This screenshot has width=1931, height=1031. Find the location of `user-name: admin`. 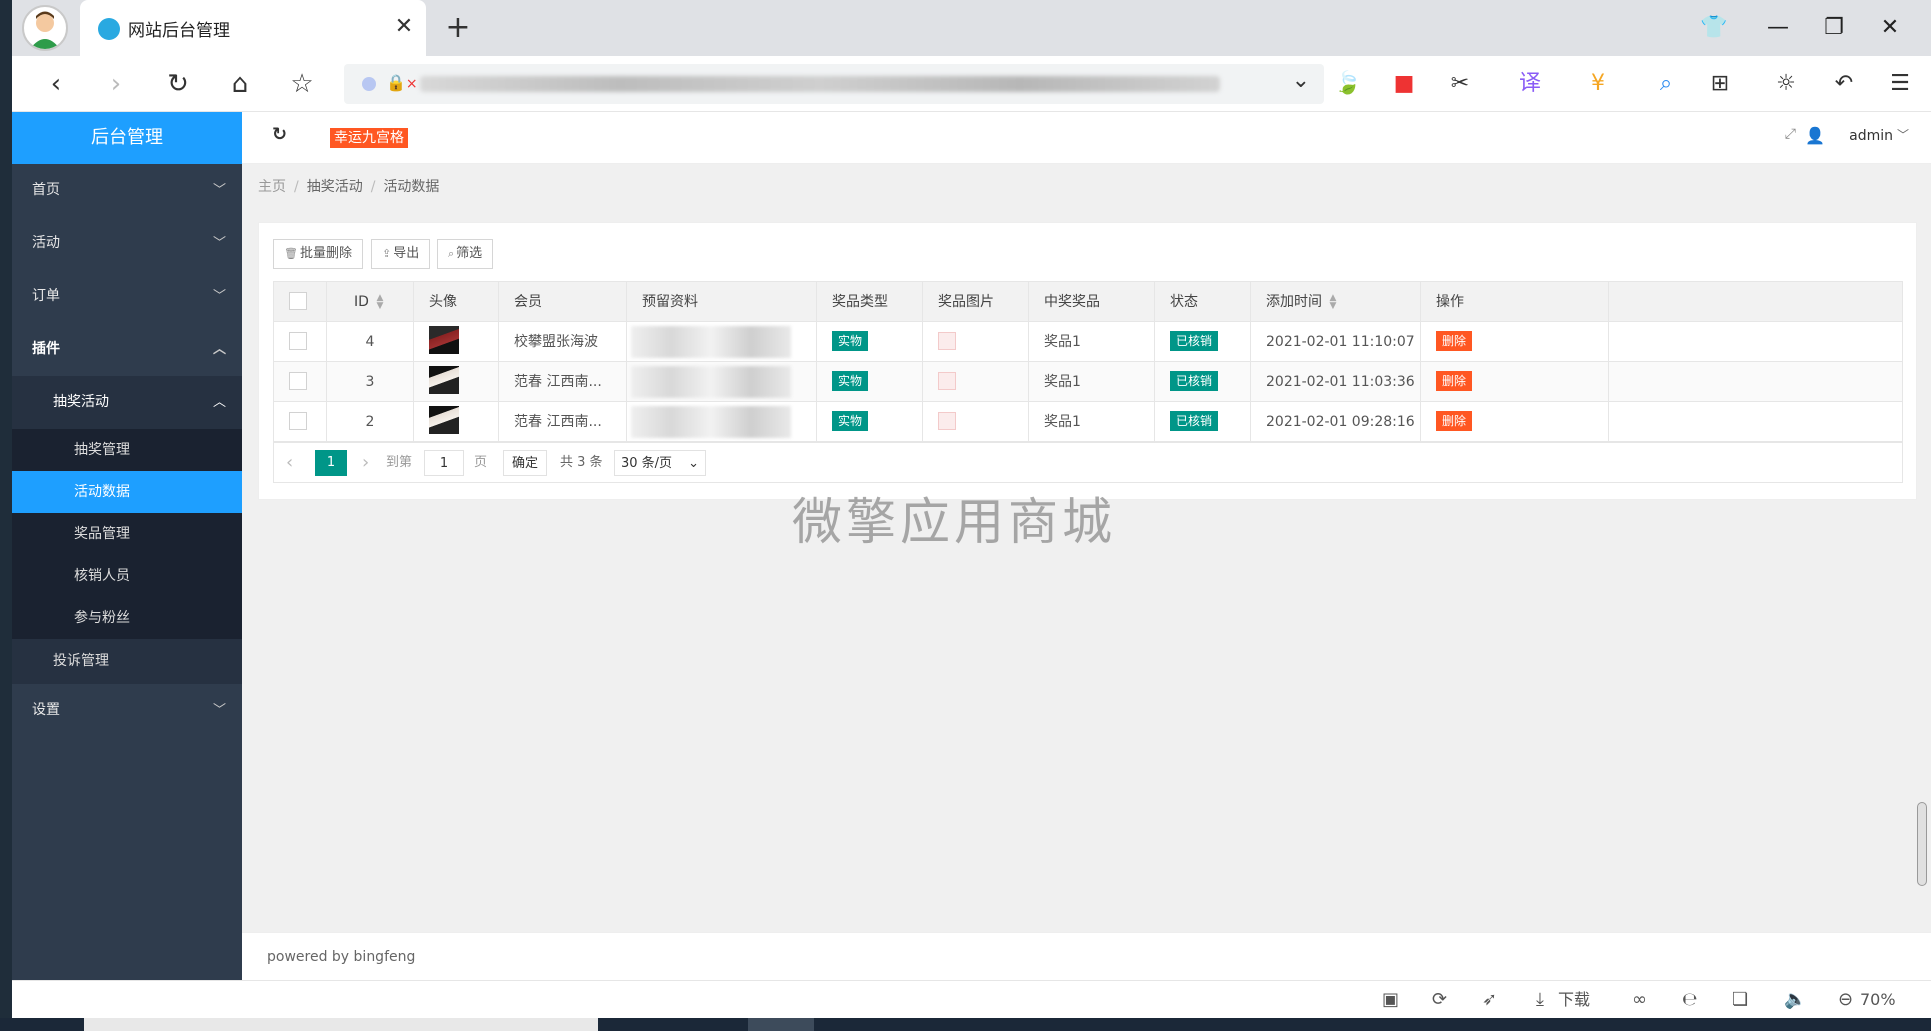

user-name: admin is located at coordinates (1871, 136).